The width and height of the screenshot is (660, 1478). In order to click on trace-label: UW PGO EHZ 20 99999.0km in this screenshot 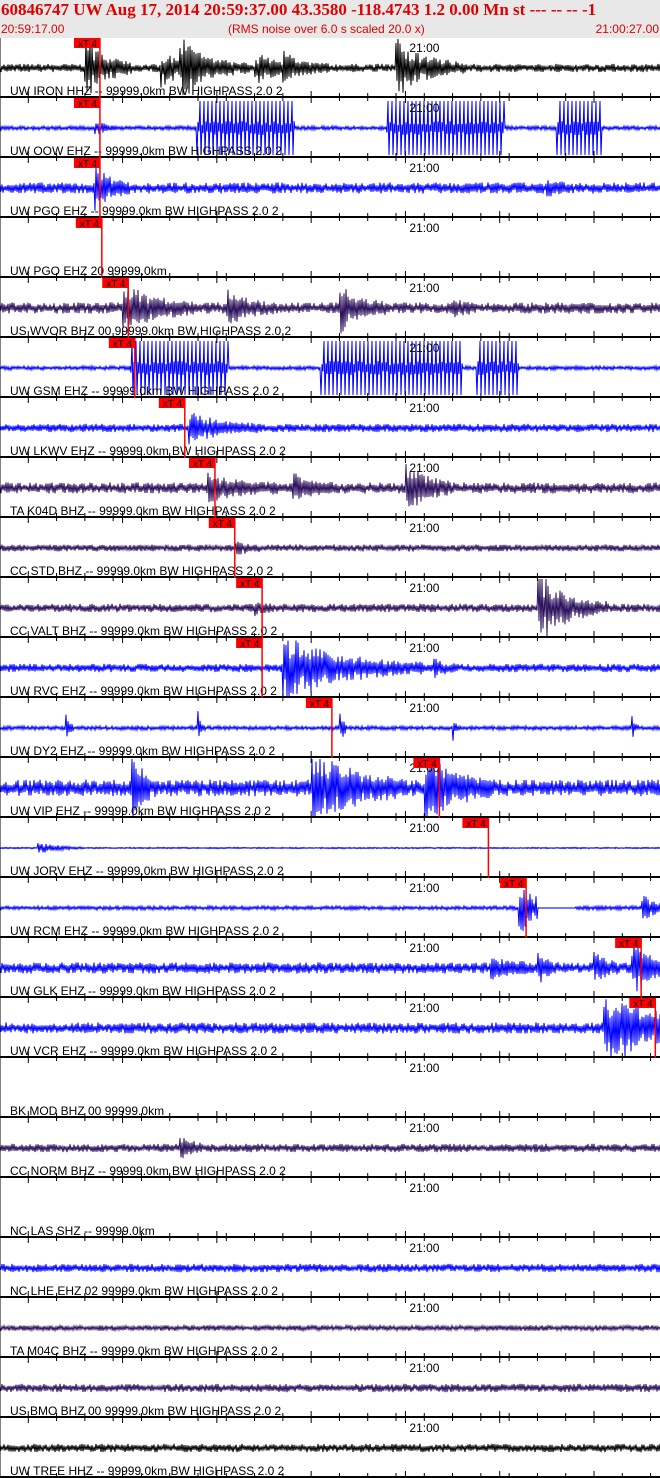, I will do `click(88, 271)`.